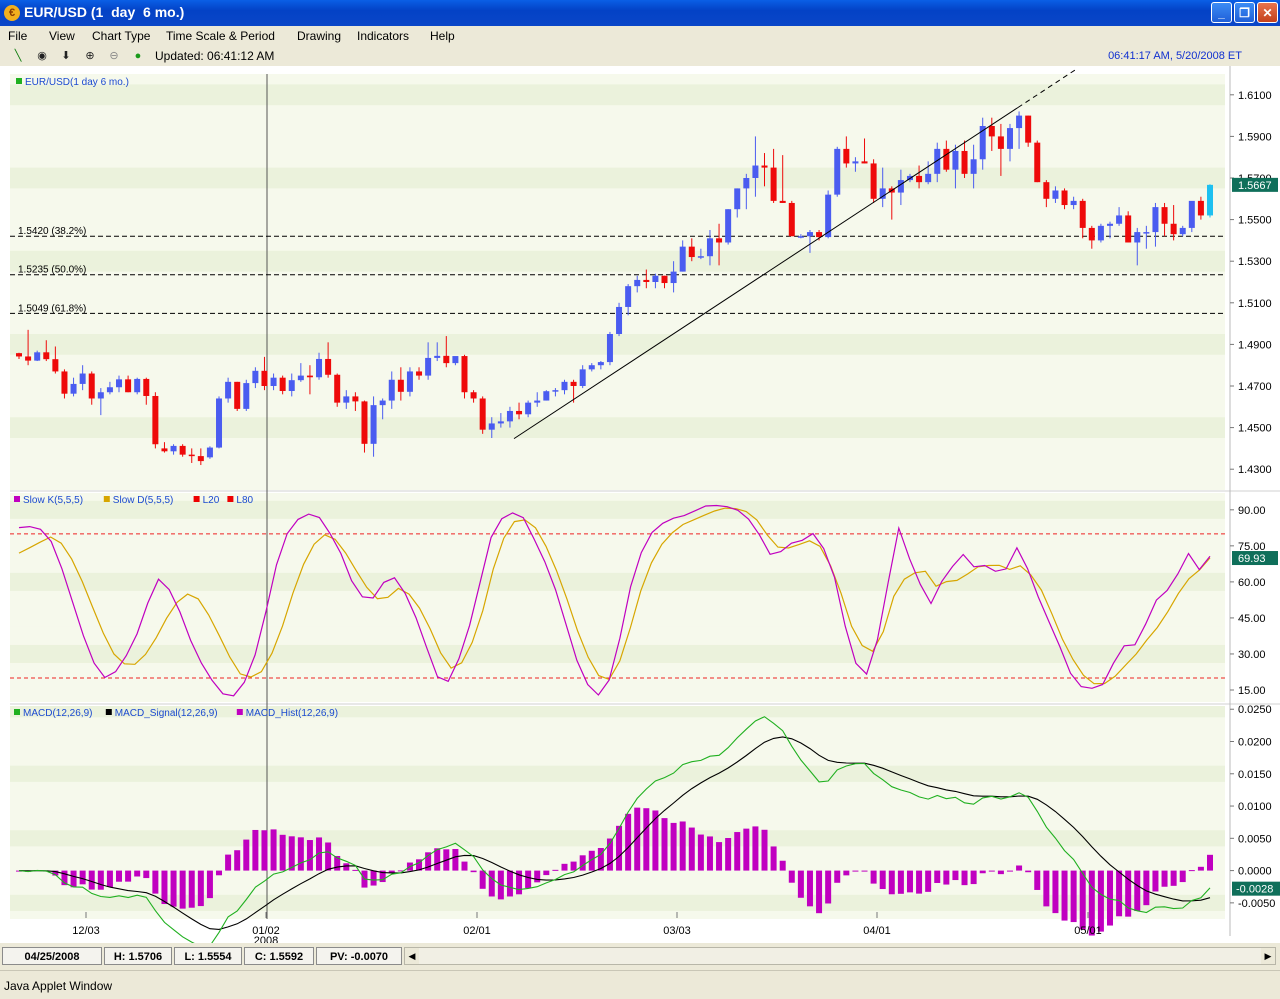  What do you see at coordinates (62, 36) in the screenshot?
I see `menu-view: View` at bounding box center [62, 36].